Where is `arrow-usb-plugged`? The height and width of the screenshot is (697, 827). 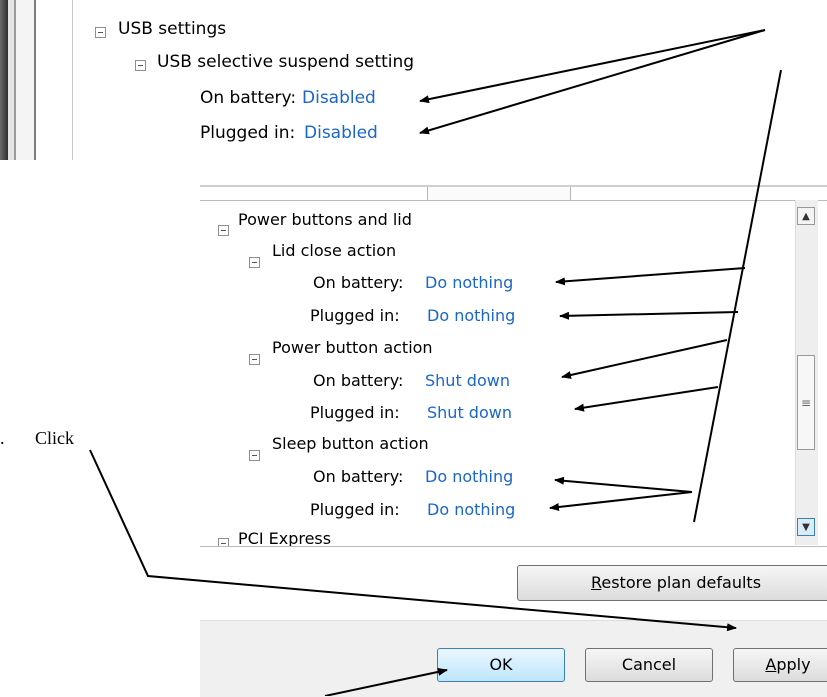
arrow-usb-plugged is located at coordinates (592, 82).